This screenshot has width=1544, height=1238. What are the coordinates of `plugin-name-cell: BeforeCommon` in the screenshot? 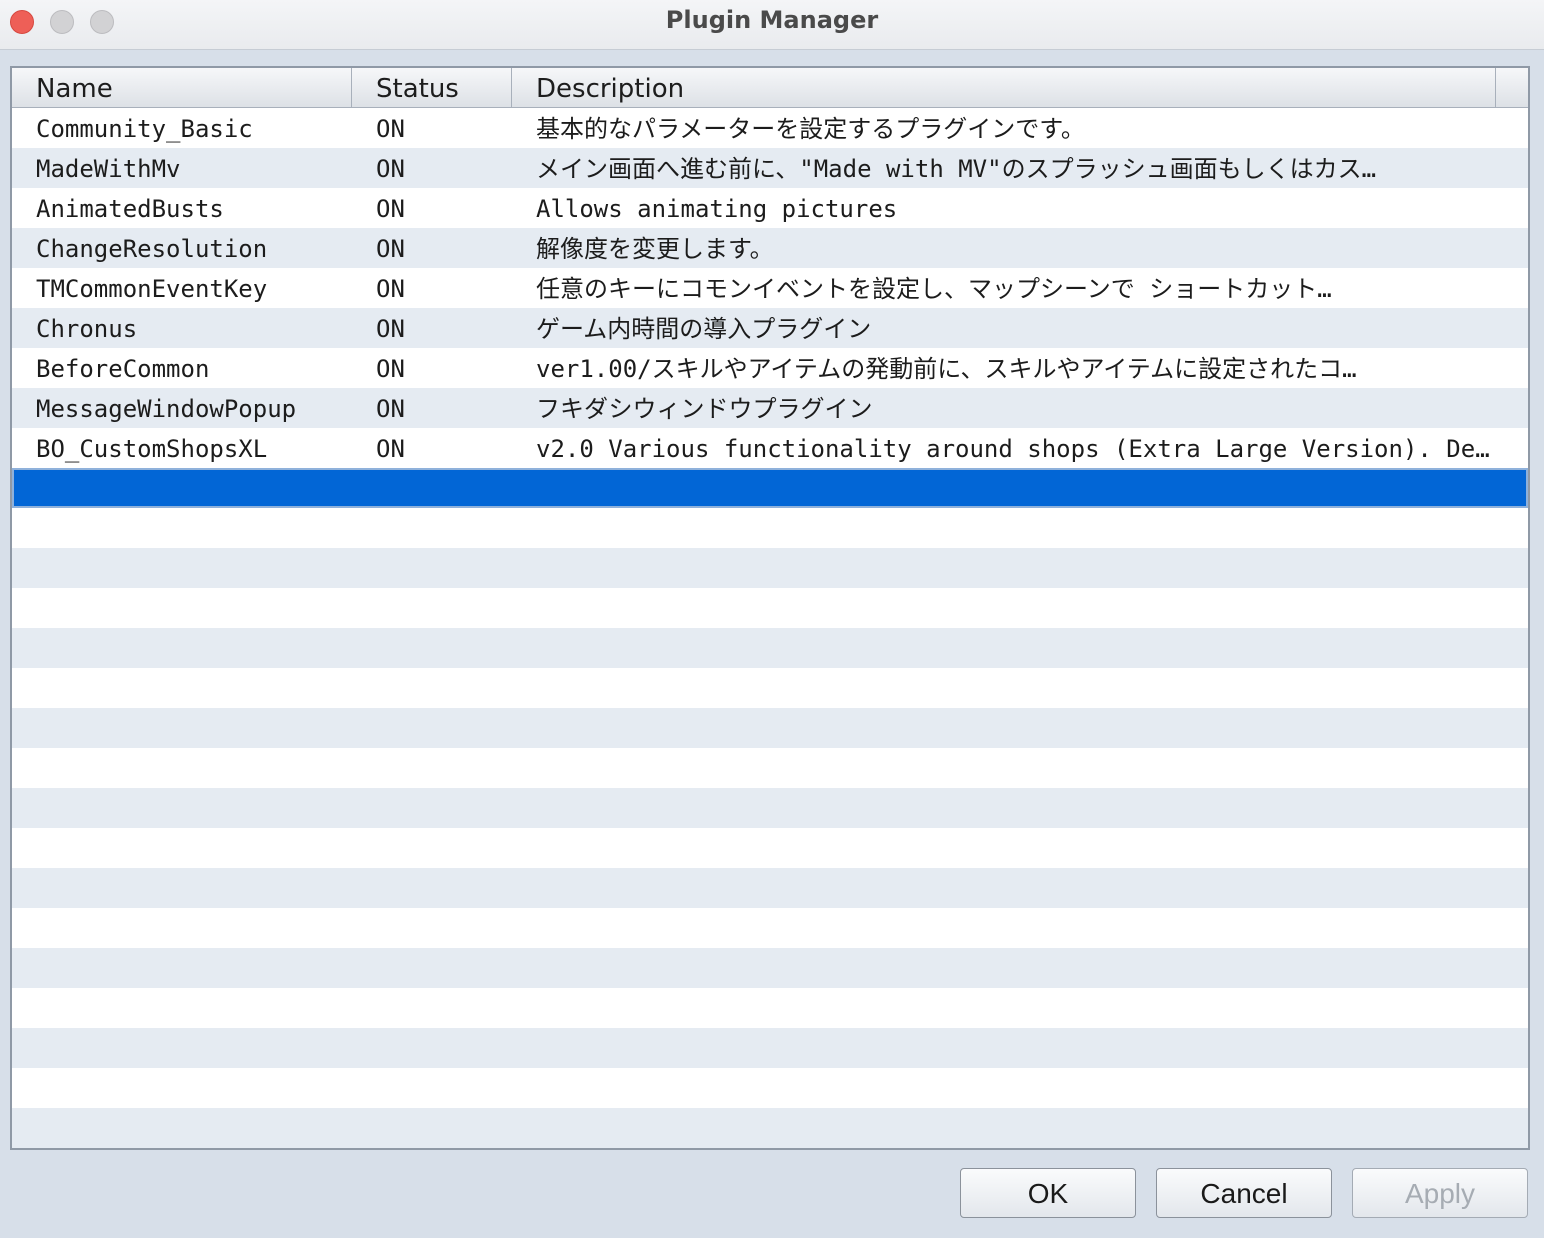 It's located at (123, 369).